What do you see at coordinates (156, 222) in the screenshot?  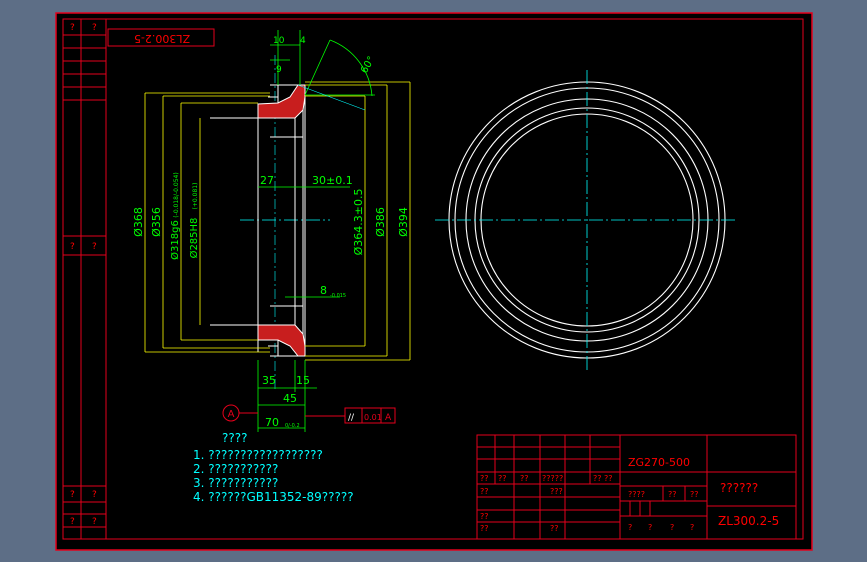 I see `dim-d356: Ø356` at bounding box center [156, 222].